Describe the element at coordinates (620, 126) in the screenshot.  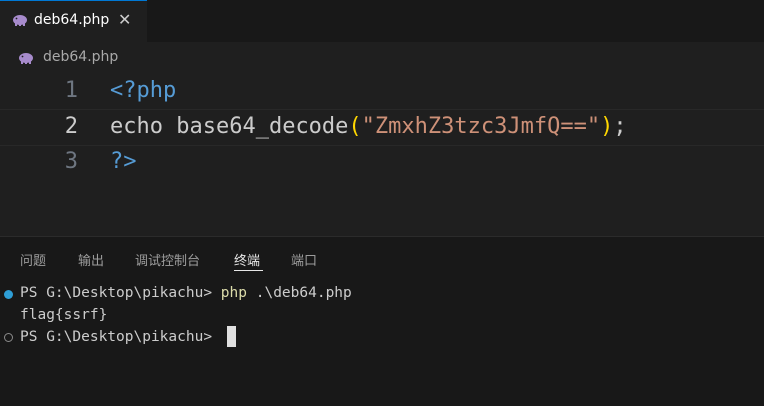
I see `semicolon: ;` at that location.